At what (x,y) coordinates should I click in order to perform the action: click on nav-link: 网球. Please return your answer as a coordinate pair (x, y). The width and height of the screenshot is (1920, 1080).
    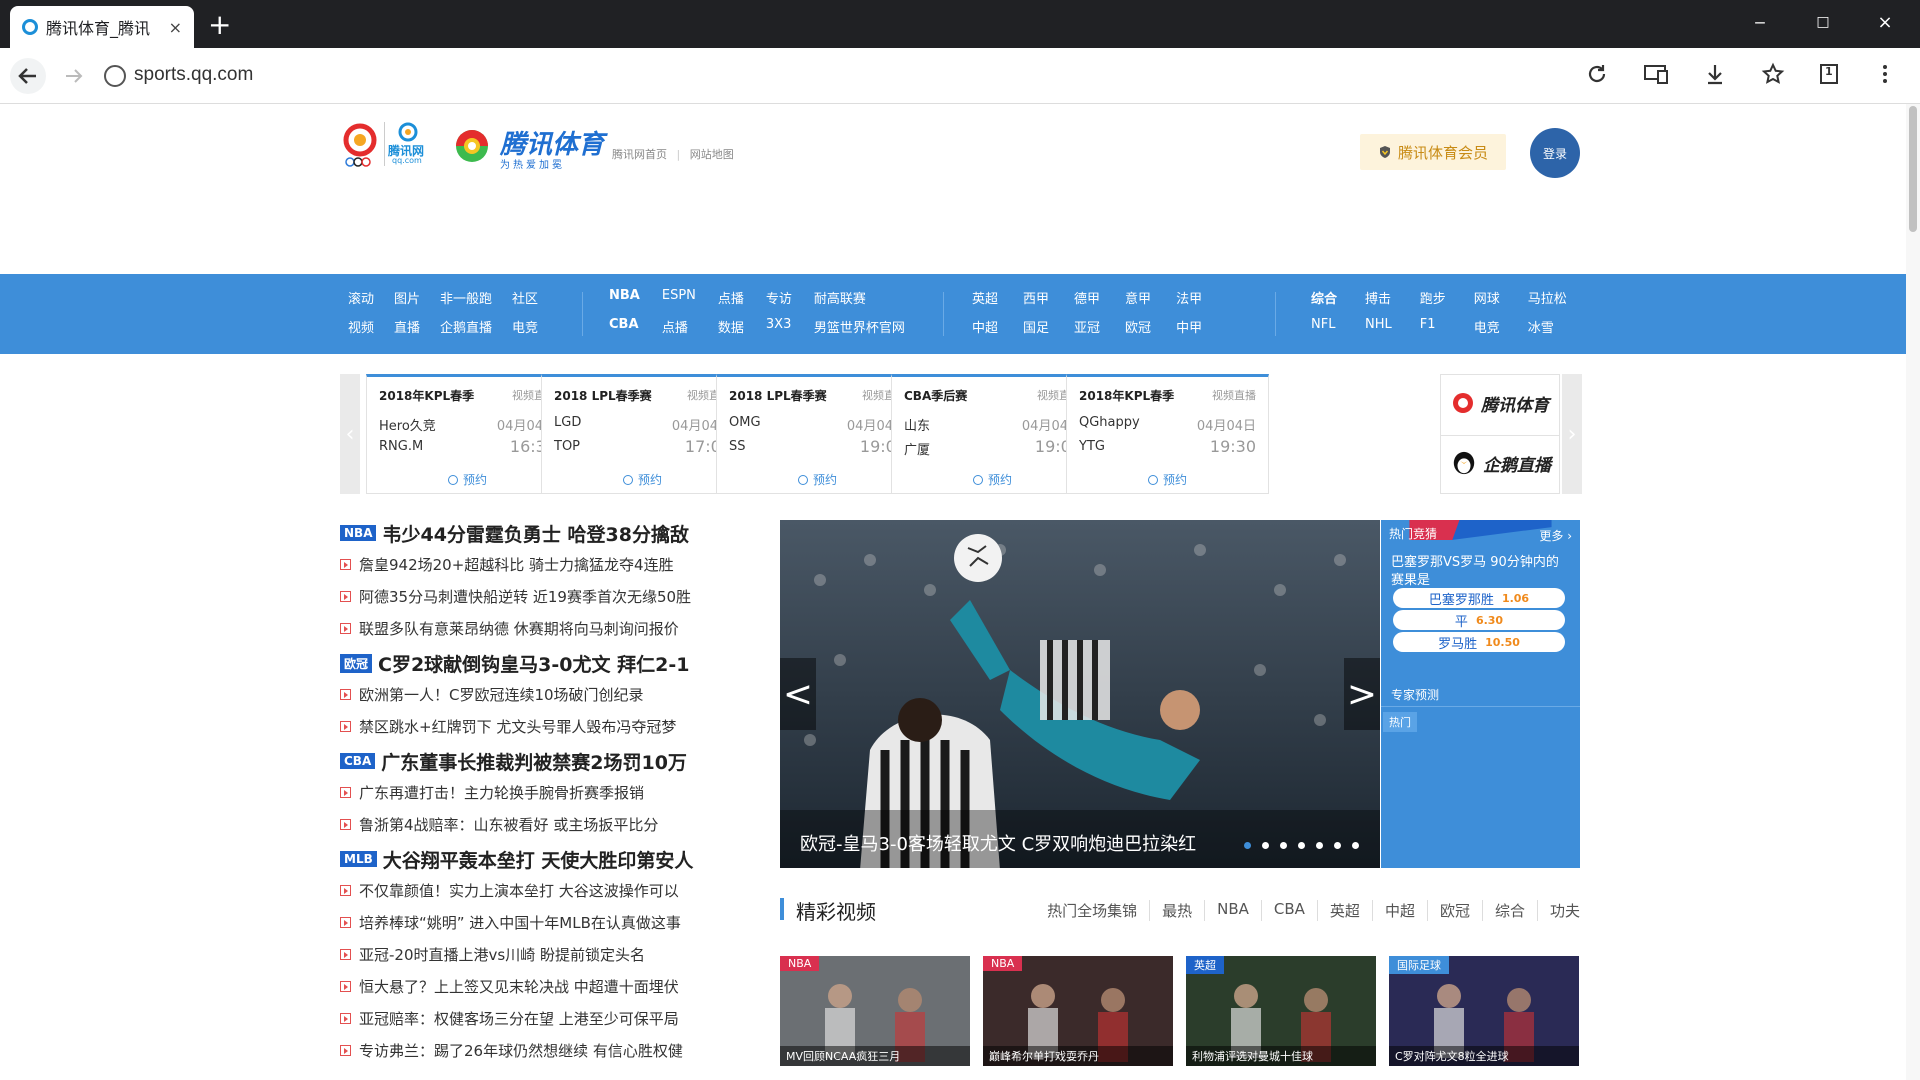
    Looking at the image, I should click on (1487, 297).